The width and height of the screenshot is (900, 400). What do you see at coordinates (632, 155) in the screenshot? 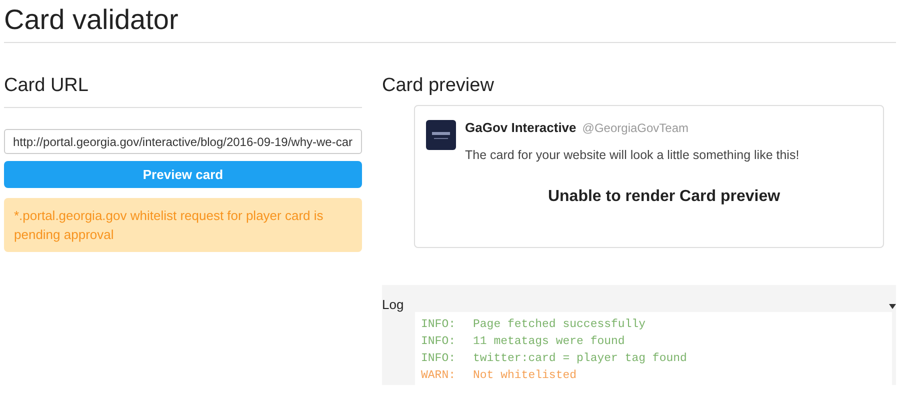
I see `tweet-text: The card for your website will look a little something like this!` at bounding box center [632, 155].